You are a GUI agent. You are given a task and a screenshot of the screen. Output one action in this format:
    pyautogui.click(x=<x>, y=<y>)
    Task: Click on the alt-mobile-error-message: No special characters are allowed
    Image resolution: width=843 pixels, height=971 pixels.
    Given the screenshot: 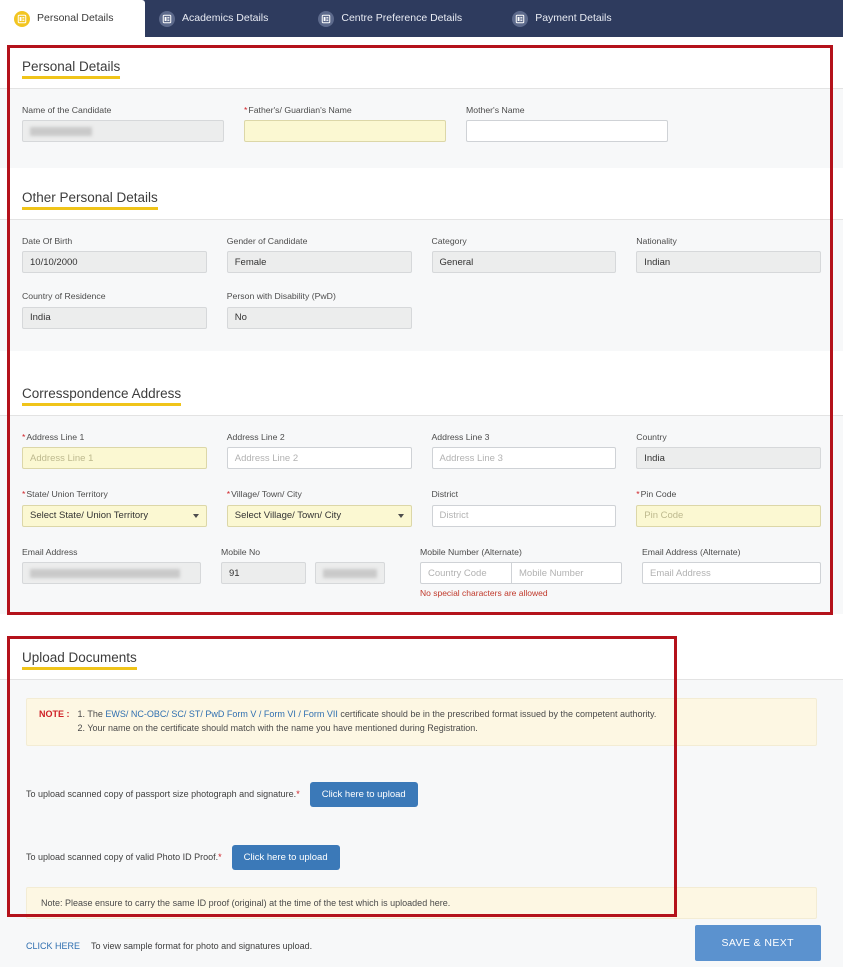 What is the action you would take?
    pyautogui.click(x=484, y=593)
    